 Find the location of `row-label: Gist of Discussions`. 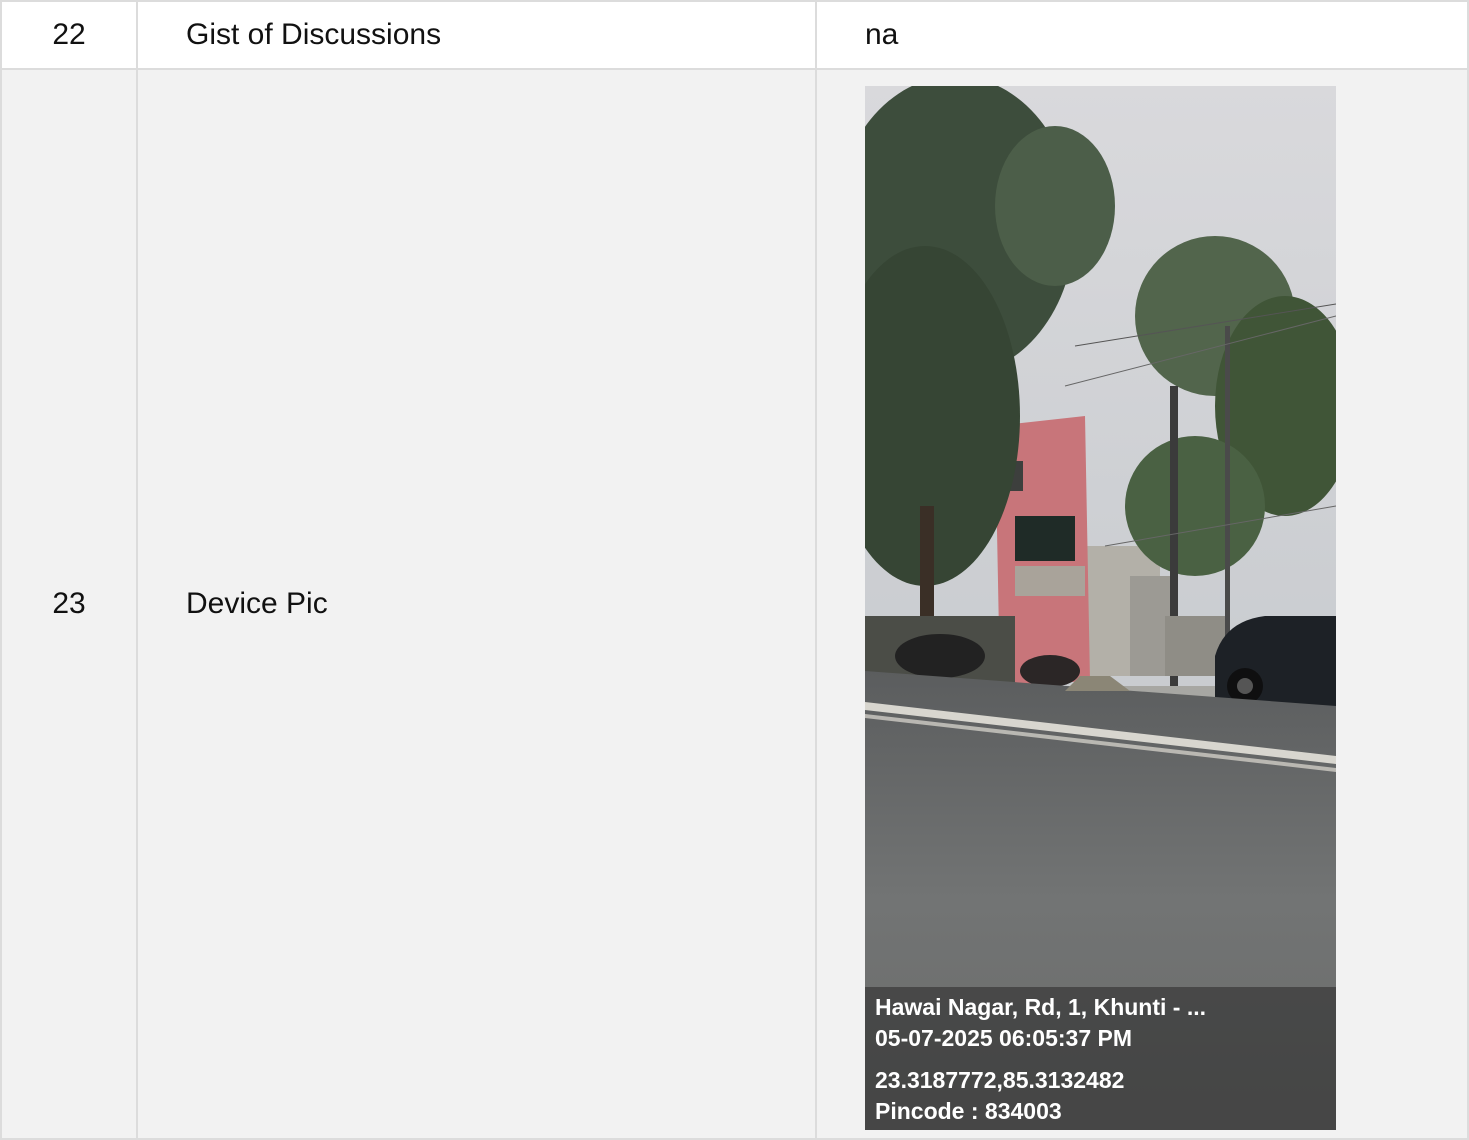

row-label: Gist of Discussions is located at coordinates (477, 35).